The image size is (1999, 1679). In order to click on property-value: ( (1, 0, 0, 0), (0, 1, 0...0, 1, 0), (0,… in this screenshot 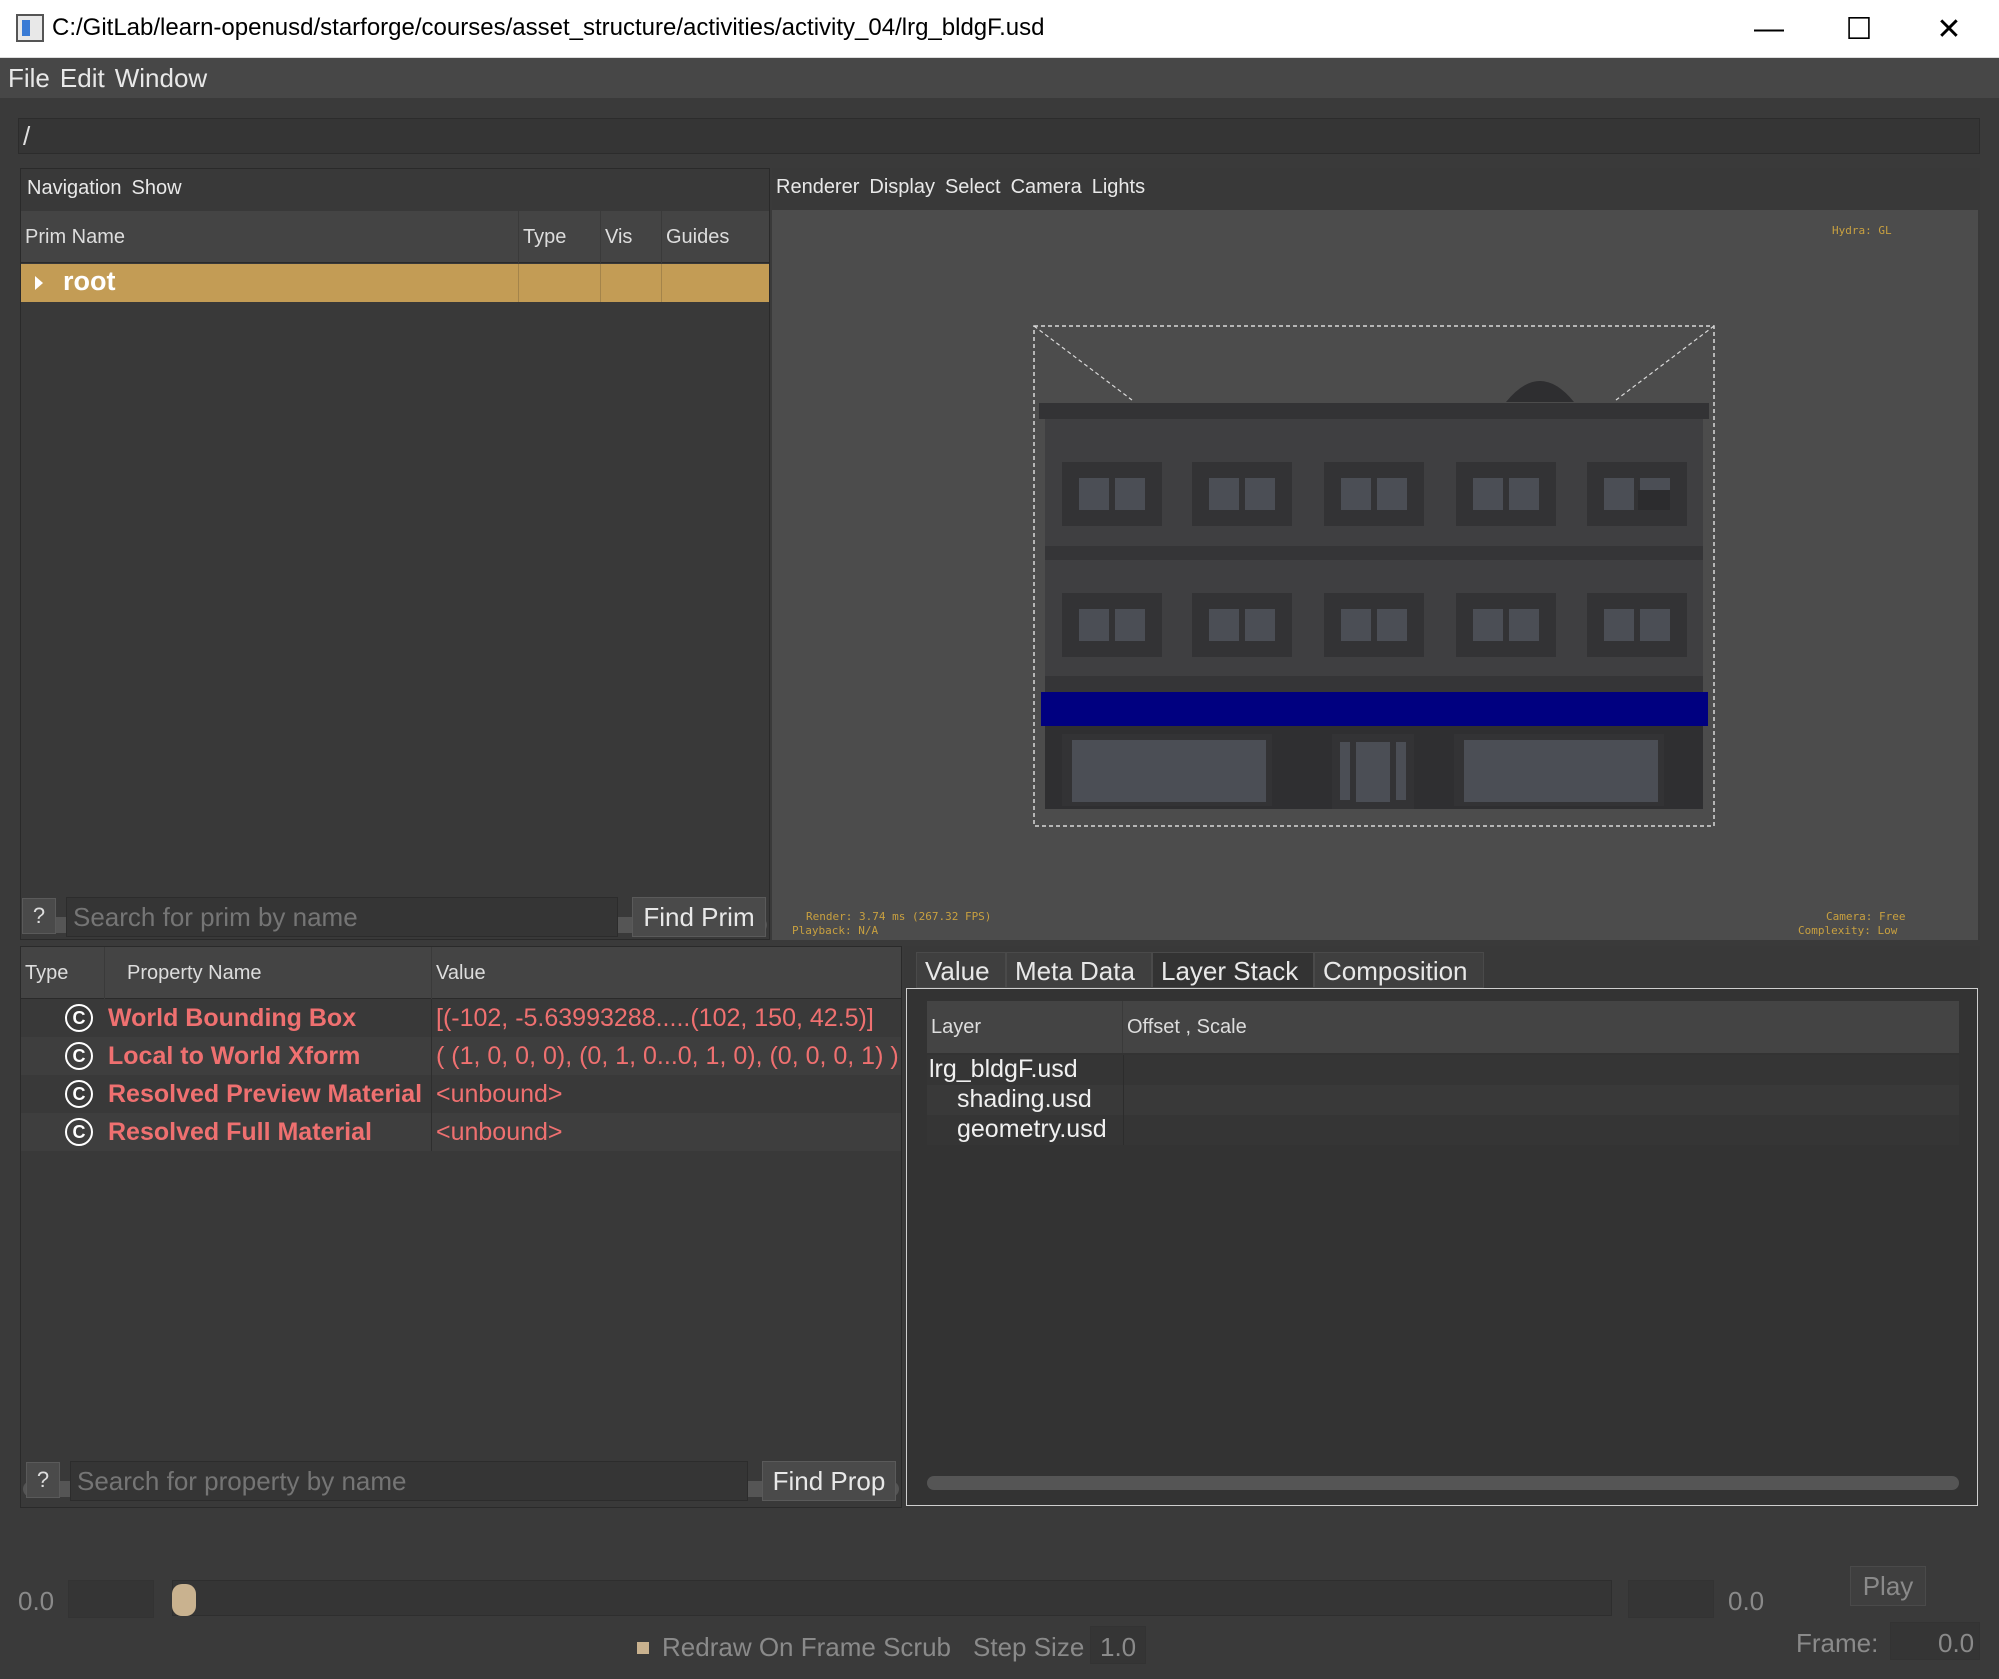, I will do `click(667, 1056)`.